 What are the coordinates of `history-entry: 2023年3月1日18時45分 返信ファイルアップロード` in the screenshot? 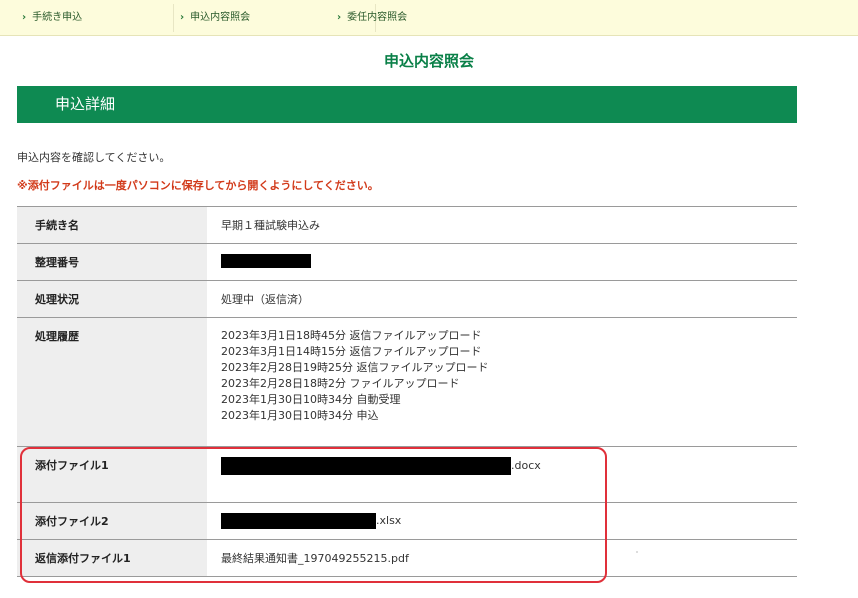 It's located at (351, 335).